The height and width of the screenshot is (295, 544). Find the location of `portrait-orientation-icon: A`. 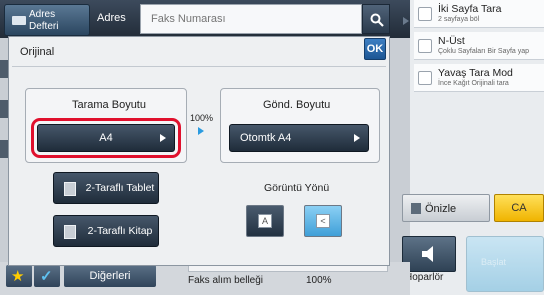

portrait-orientation-icon: A is located at coordinates (265, 221).